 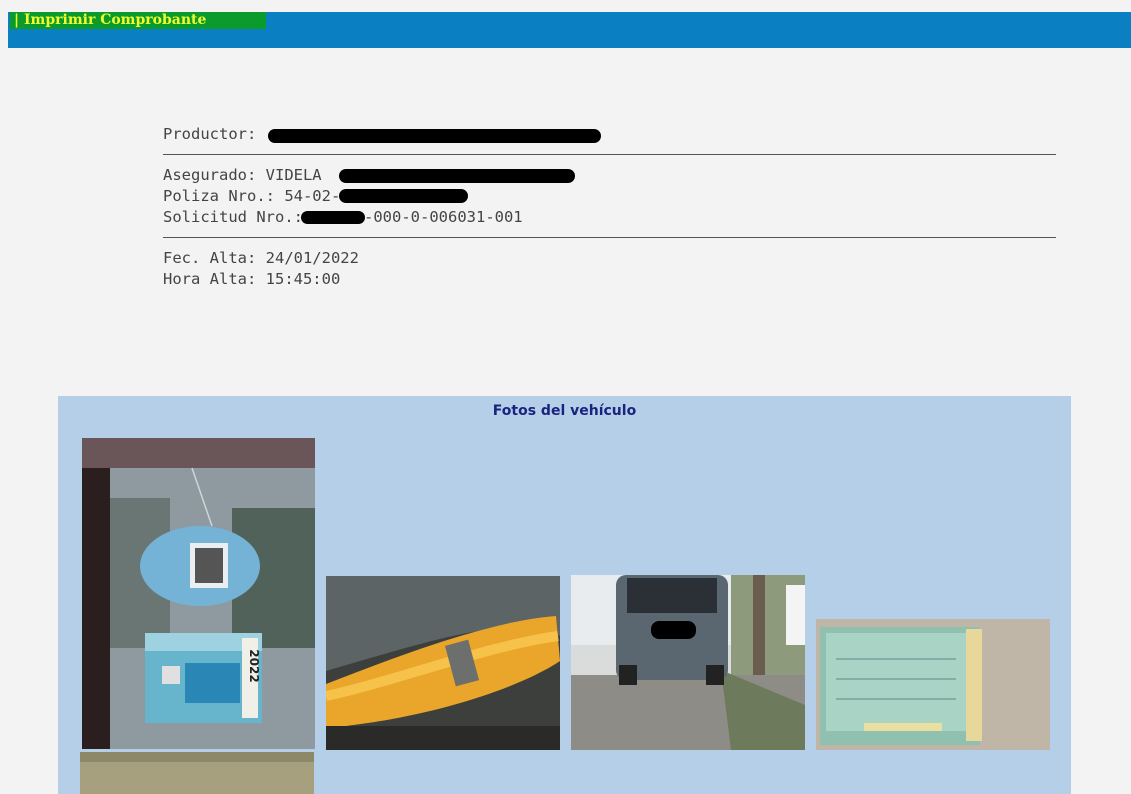 What do you see at coordinates (609, 175) in the screenshot?
I see `insured-row: Asegurado: VIDELA` at bounding box center [609, 175].